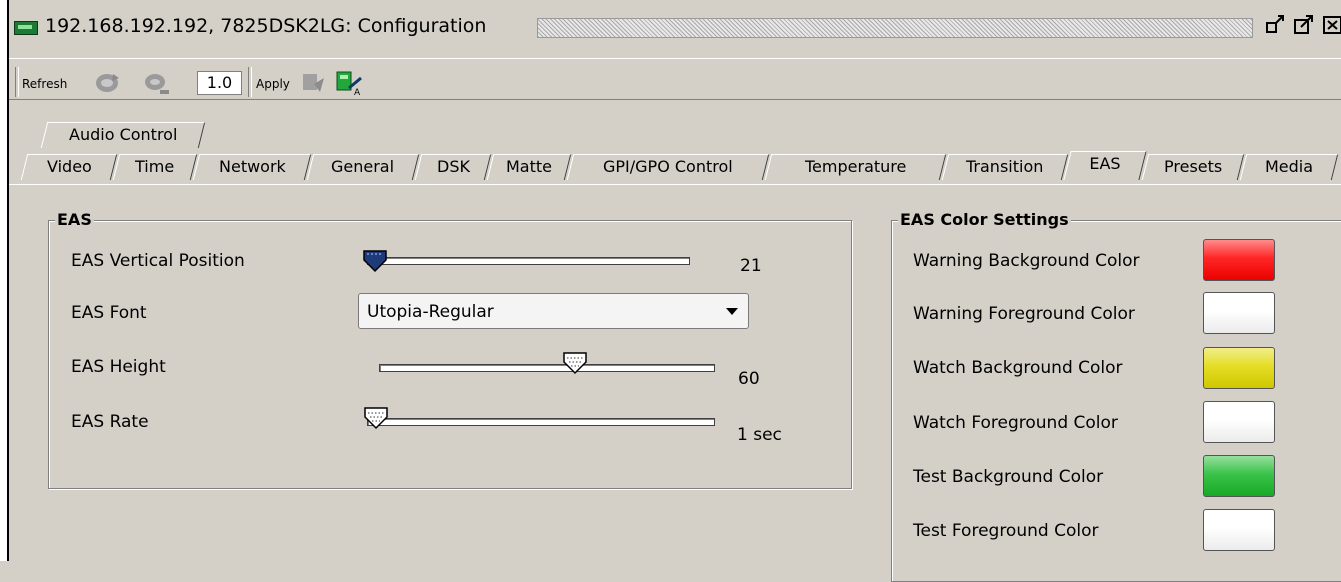 Image resolution: width=1341 pixels, height=582 pixels. What do you see at coordinates (1276, 25) in the screenshot?
I see `dock-icon` at bounding box center [1276, 25].